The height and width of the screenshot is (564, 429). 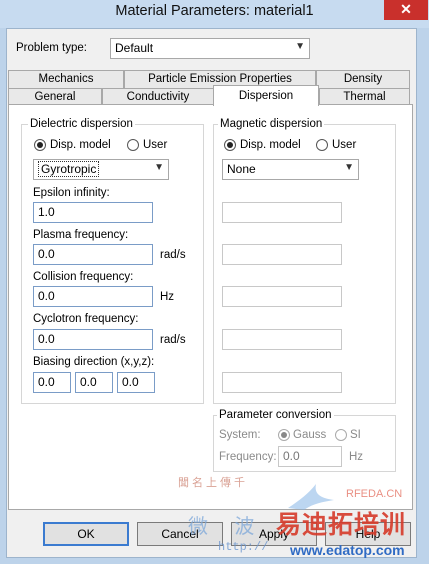 What do you see at coordinates (248, 457) in the screenshot?
I see `conversion-frequency-label: Frequency:` at bounding box center [248, 457].